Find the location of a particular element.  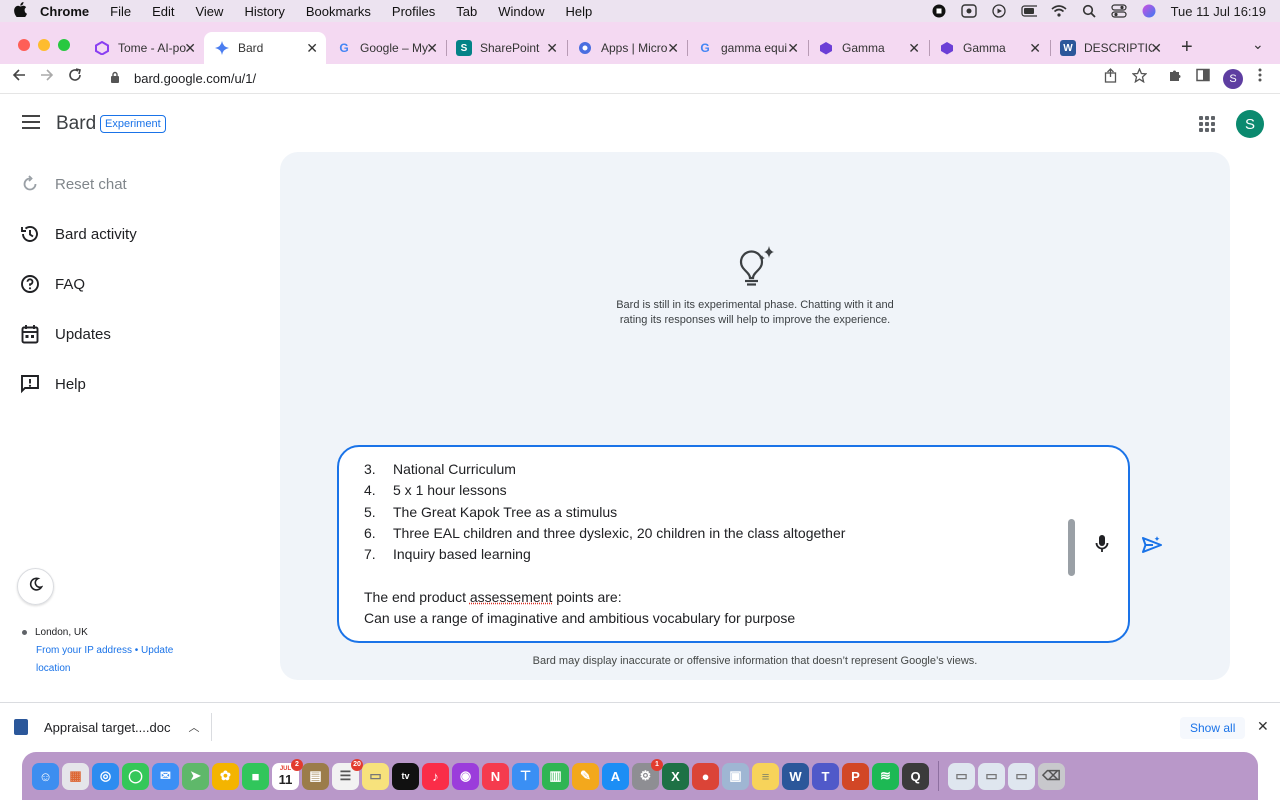

tab-google-my: G Google – My ✕ is located at coordinates (386, 48).